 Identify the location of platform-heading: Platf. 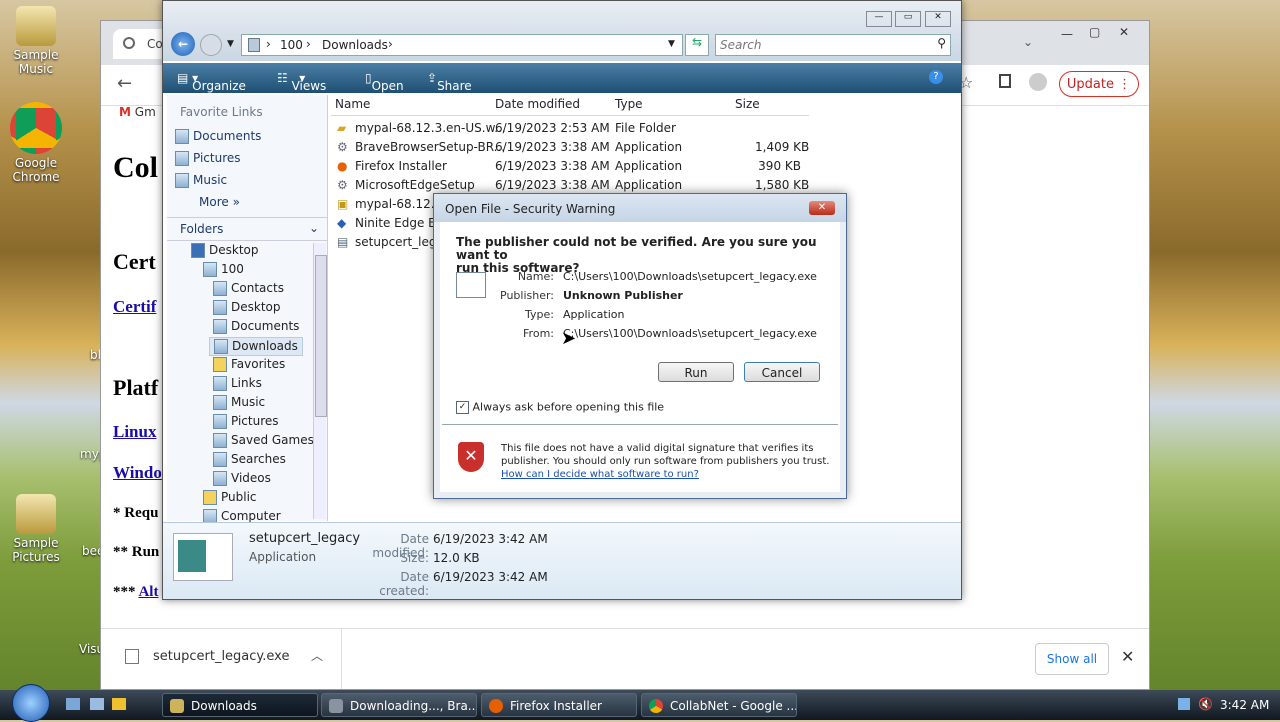
(136, 387).